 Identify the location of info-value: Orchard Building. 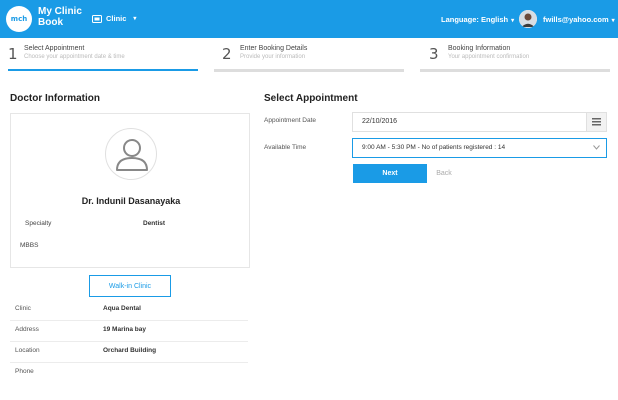
(130, 350).